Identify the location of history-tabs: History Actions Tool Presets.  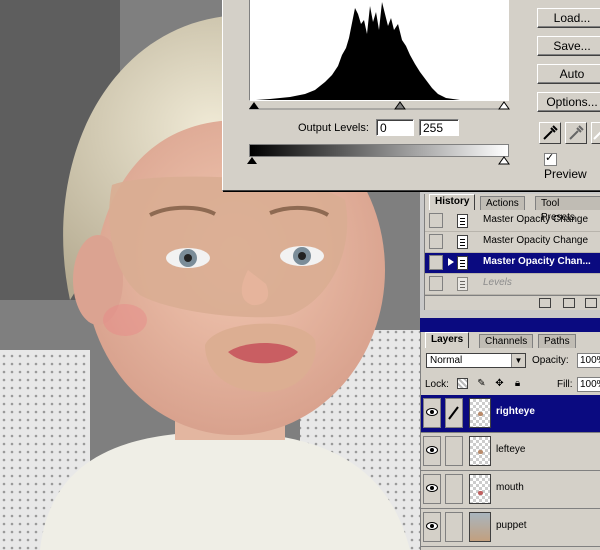
(512, 208).